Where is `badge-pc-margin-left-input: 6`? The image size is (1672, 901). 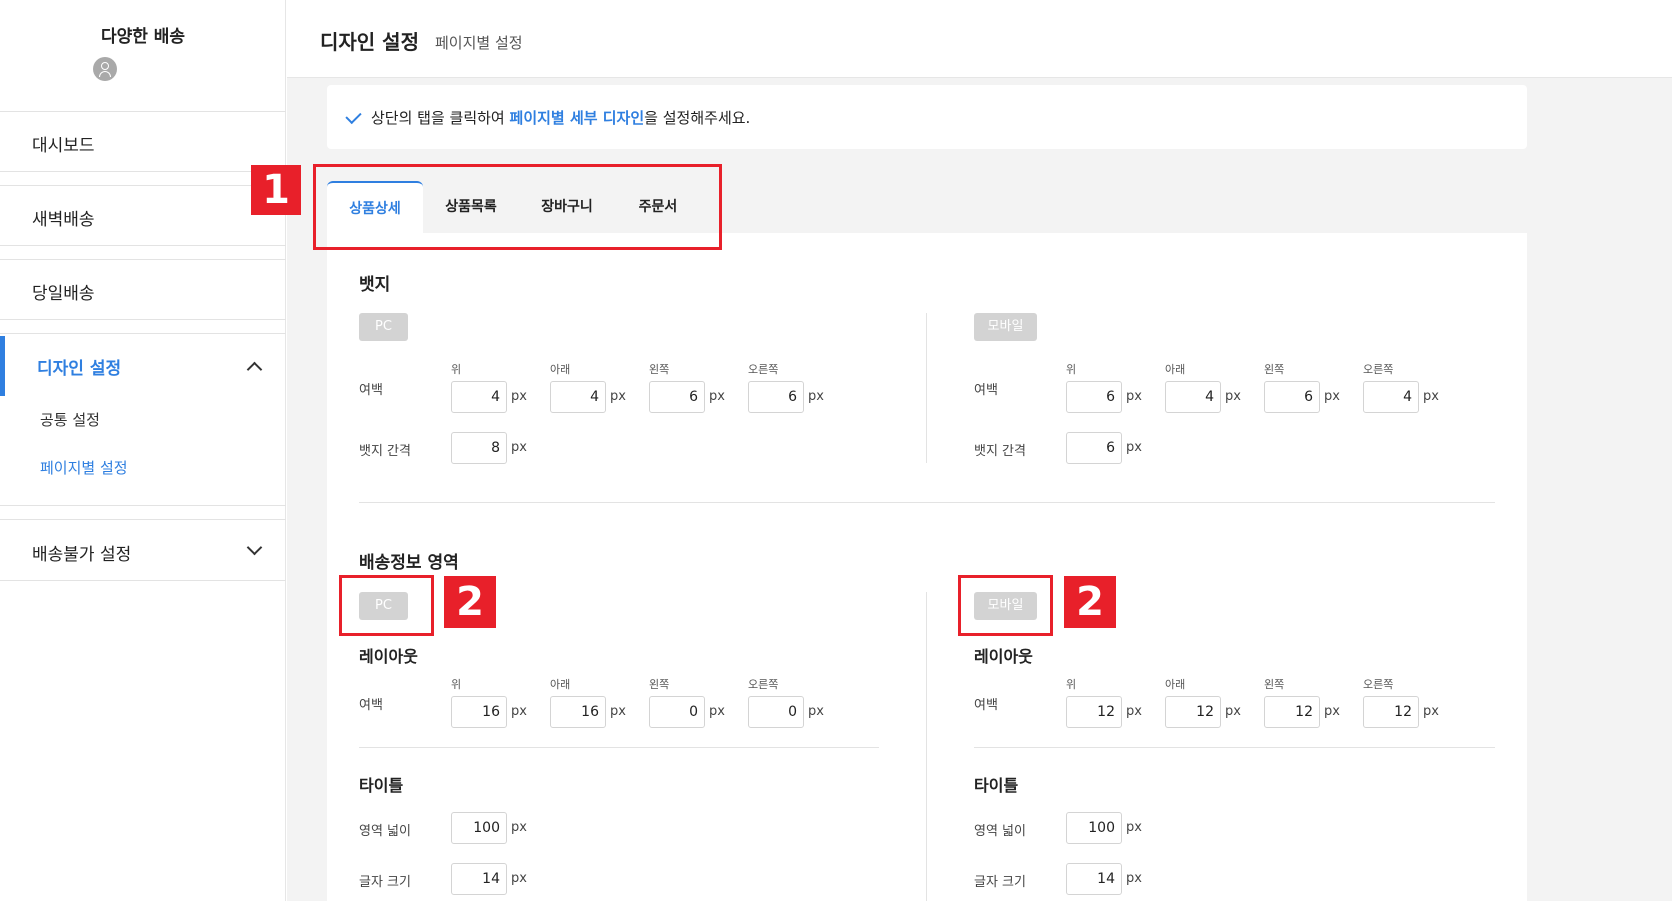 badge-pc-margin-left-input: 6 is located at coordinates (677, 397).